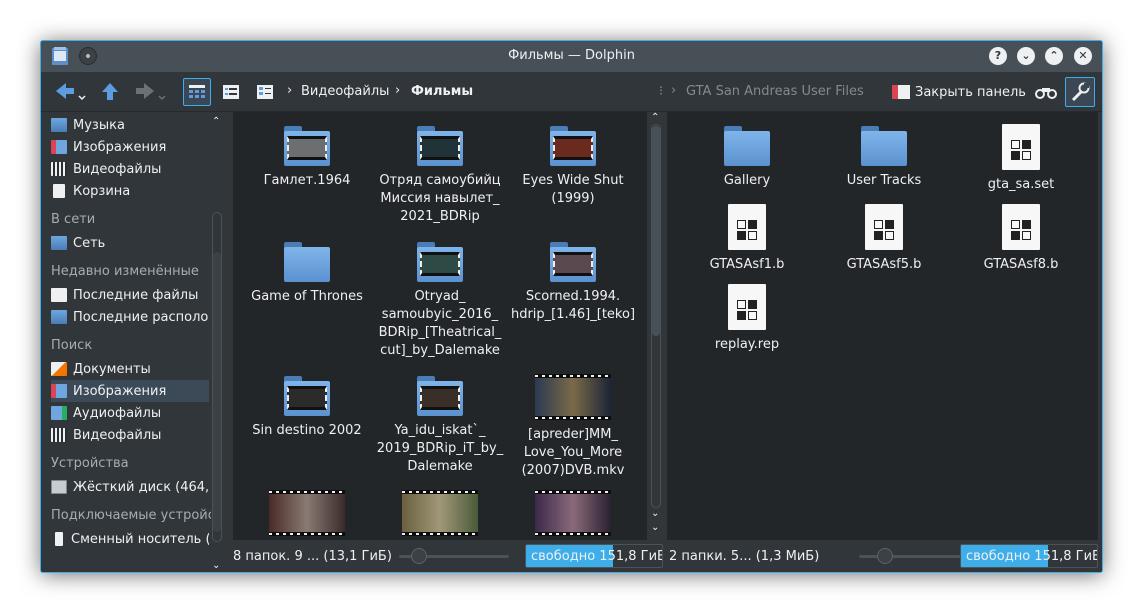  What do you see at coordinates (130, 125) in the screenshot?
I see `sidebar-item-music: Музыка` at bounding box center [130, 125].